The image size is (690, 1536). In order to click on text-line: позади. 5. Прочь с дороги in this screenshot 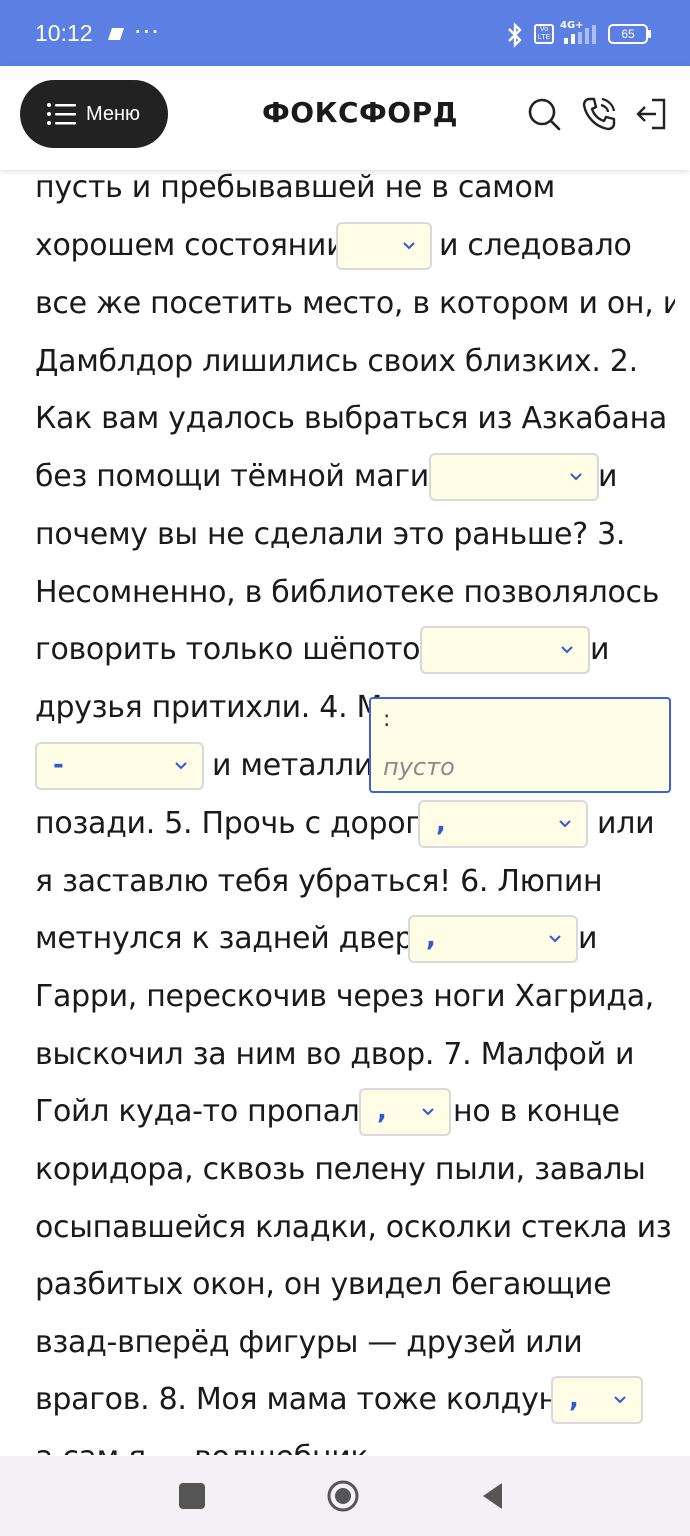, I will do `click(237, 823)`.